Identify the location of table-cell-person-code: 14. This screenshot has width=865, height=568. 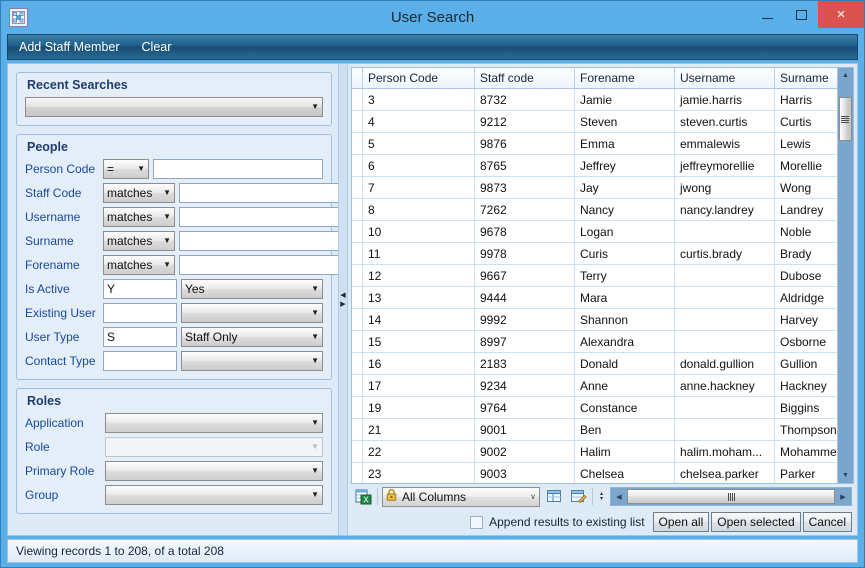
(418, 319).